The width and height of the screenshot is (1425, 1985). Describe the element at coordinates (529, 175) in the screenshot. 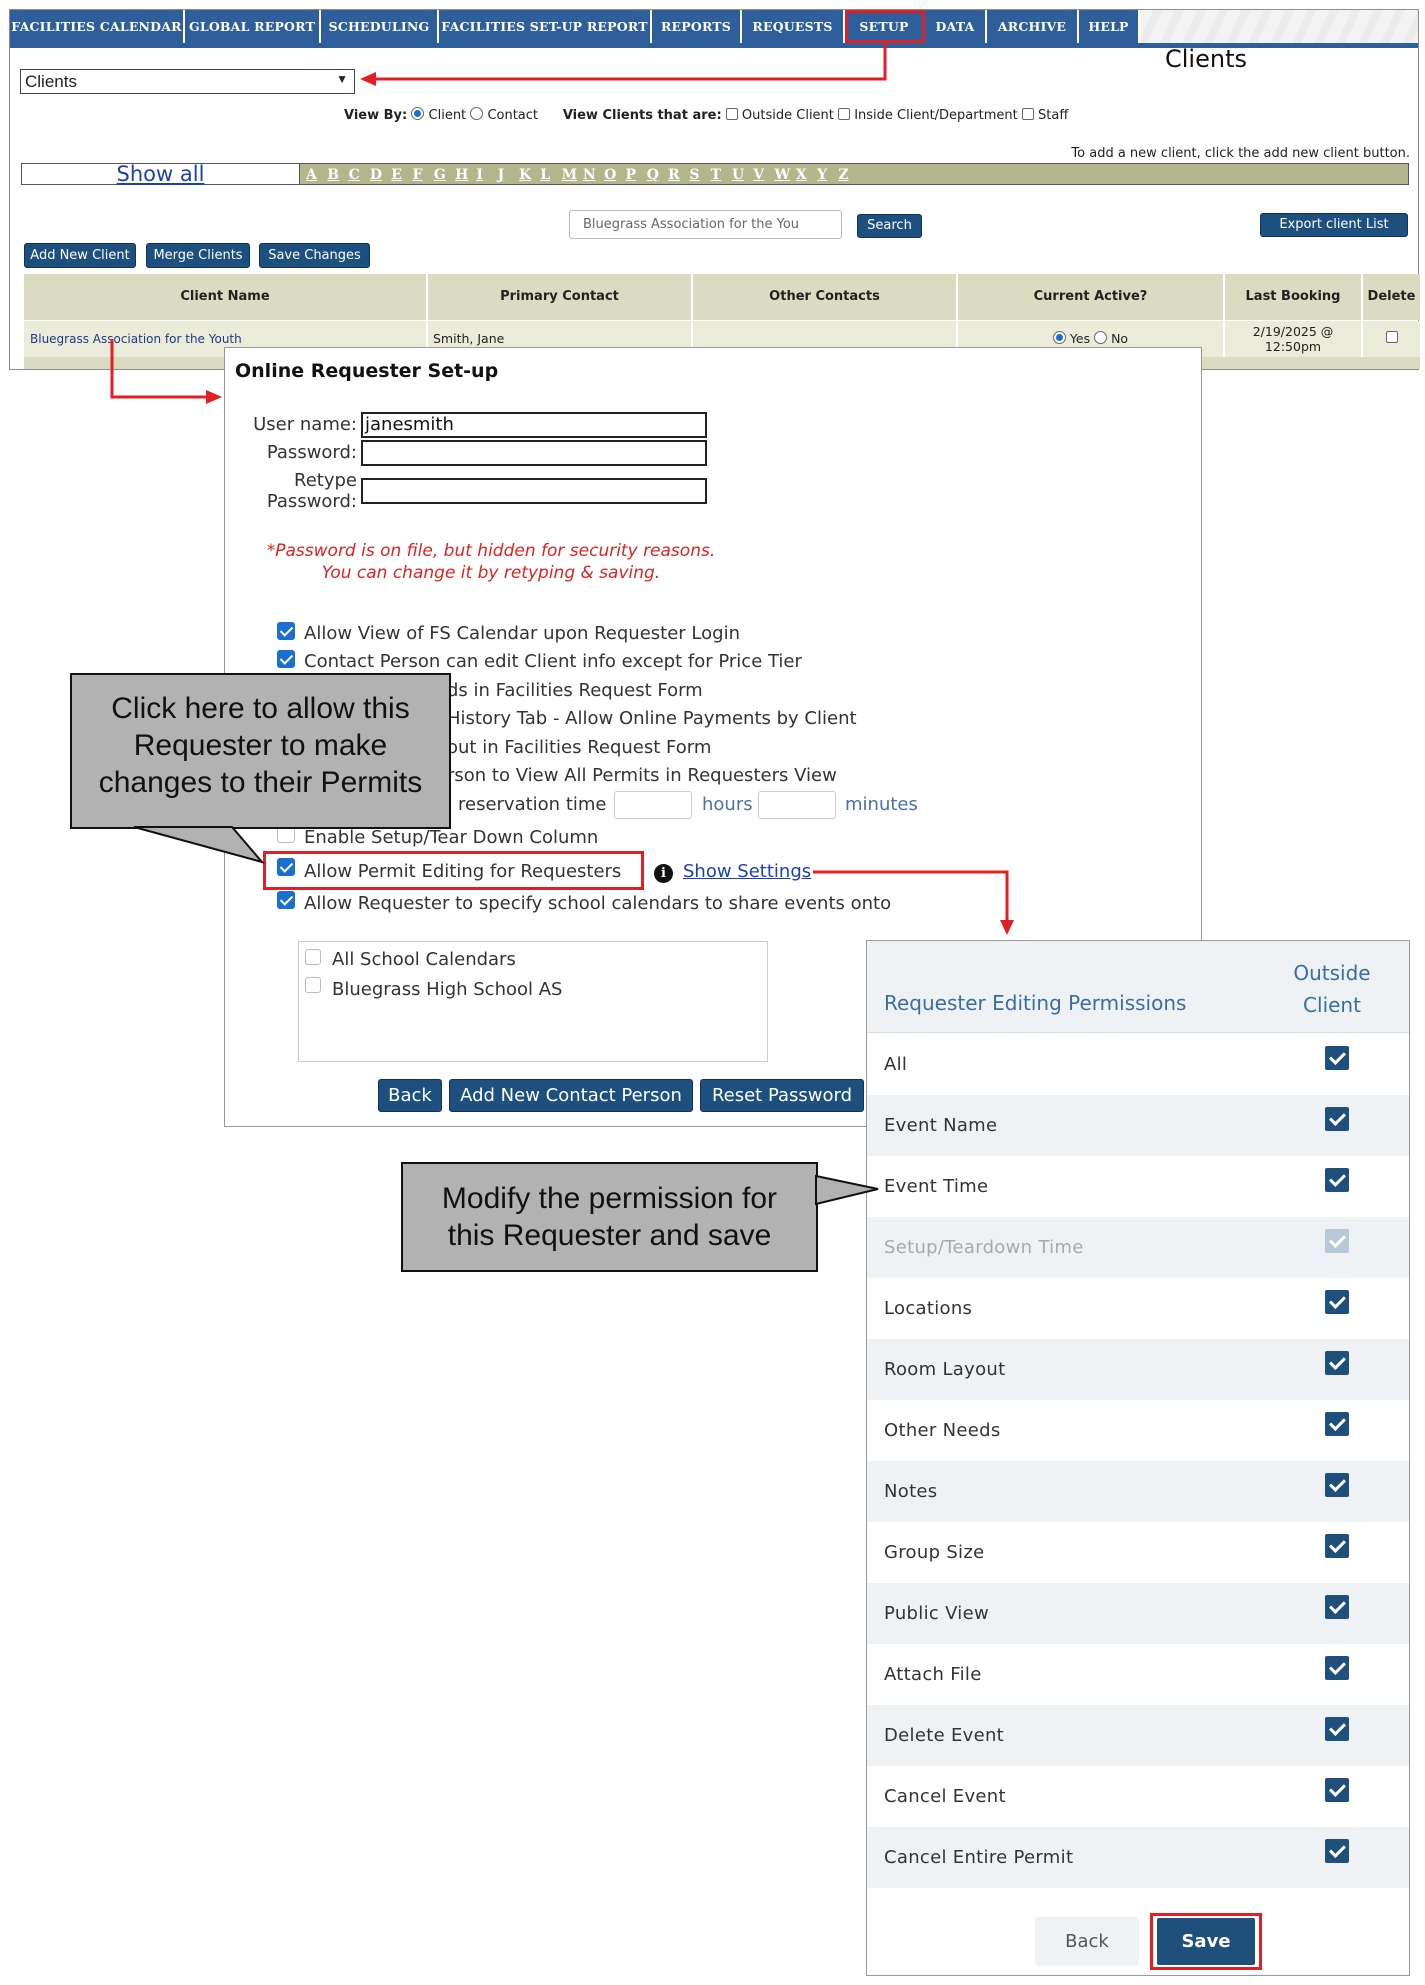

I see `letter-link: K` at that location.